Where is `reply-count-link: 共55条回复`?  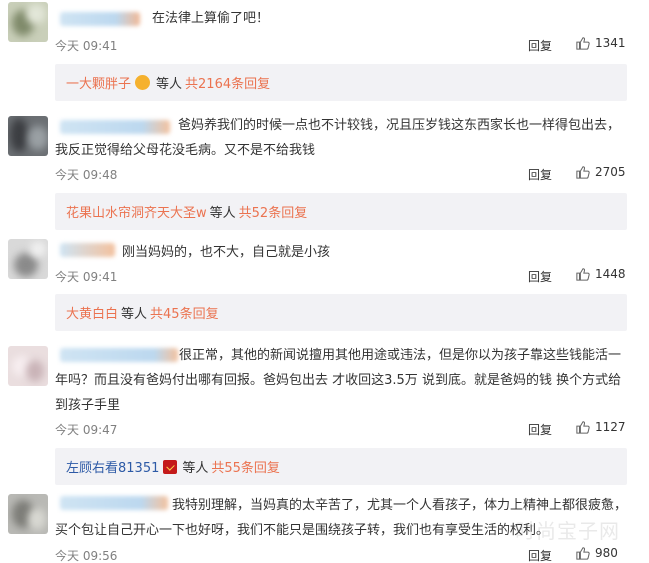
reply-count-link: 共55条回复 is located at coordinates (245, 466).